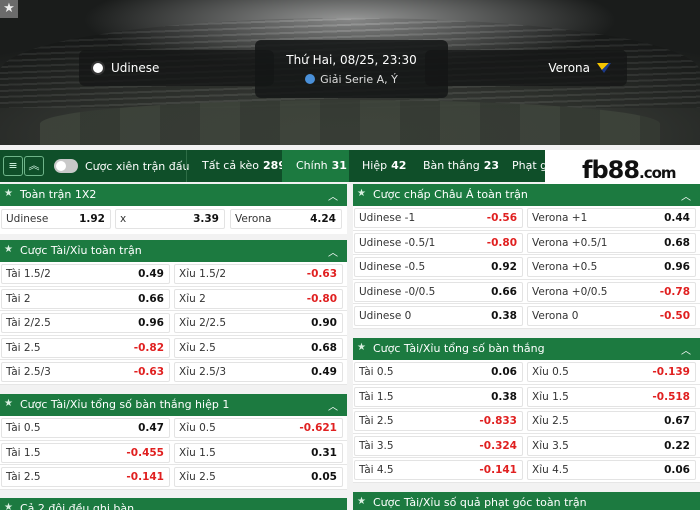  I want to click on panel-header: ★ Cược Tài/Xỉu tổng số bàn thắng ︿, so click(526, 349).